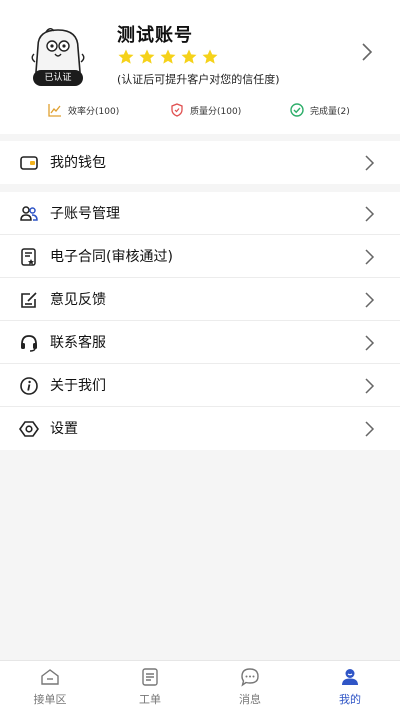 Image resolution: width=400 pixels, height=711 pixels. I want to click on menu-item-e-contract: 电子合同(审核通过), so click(200, 256).